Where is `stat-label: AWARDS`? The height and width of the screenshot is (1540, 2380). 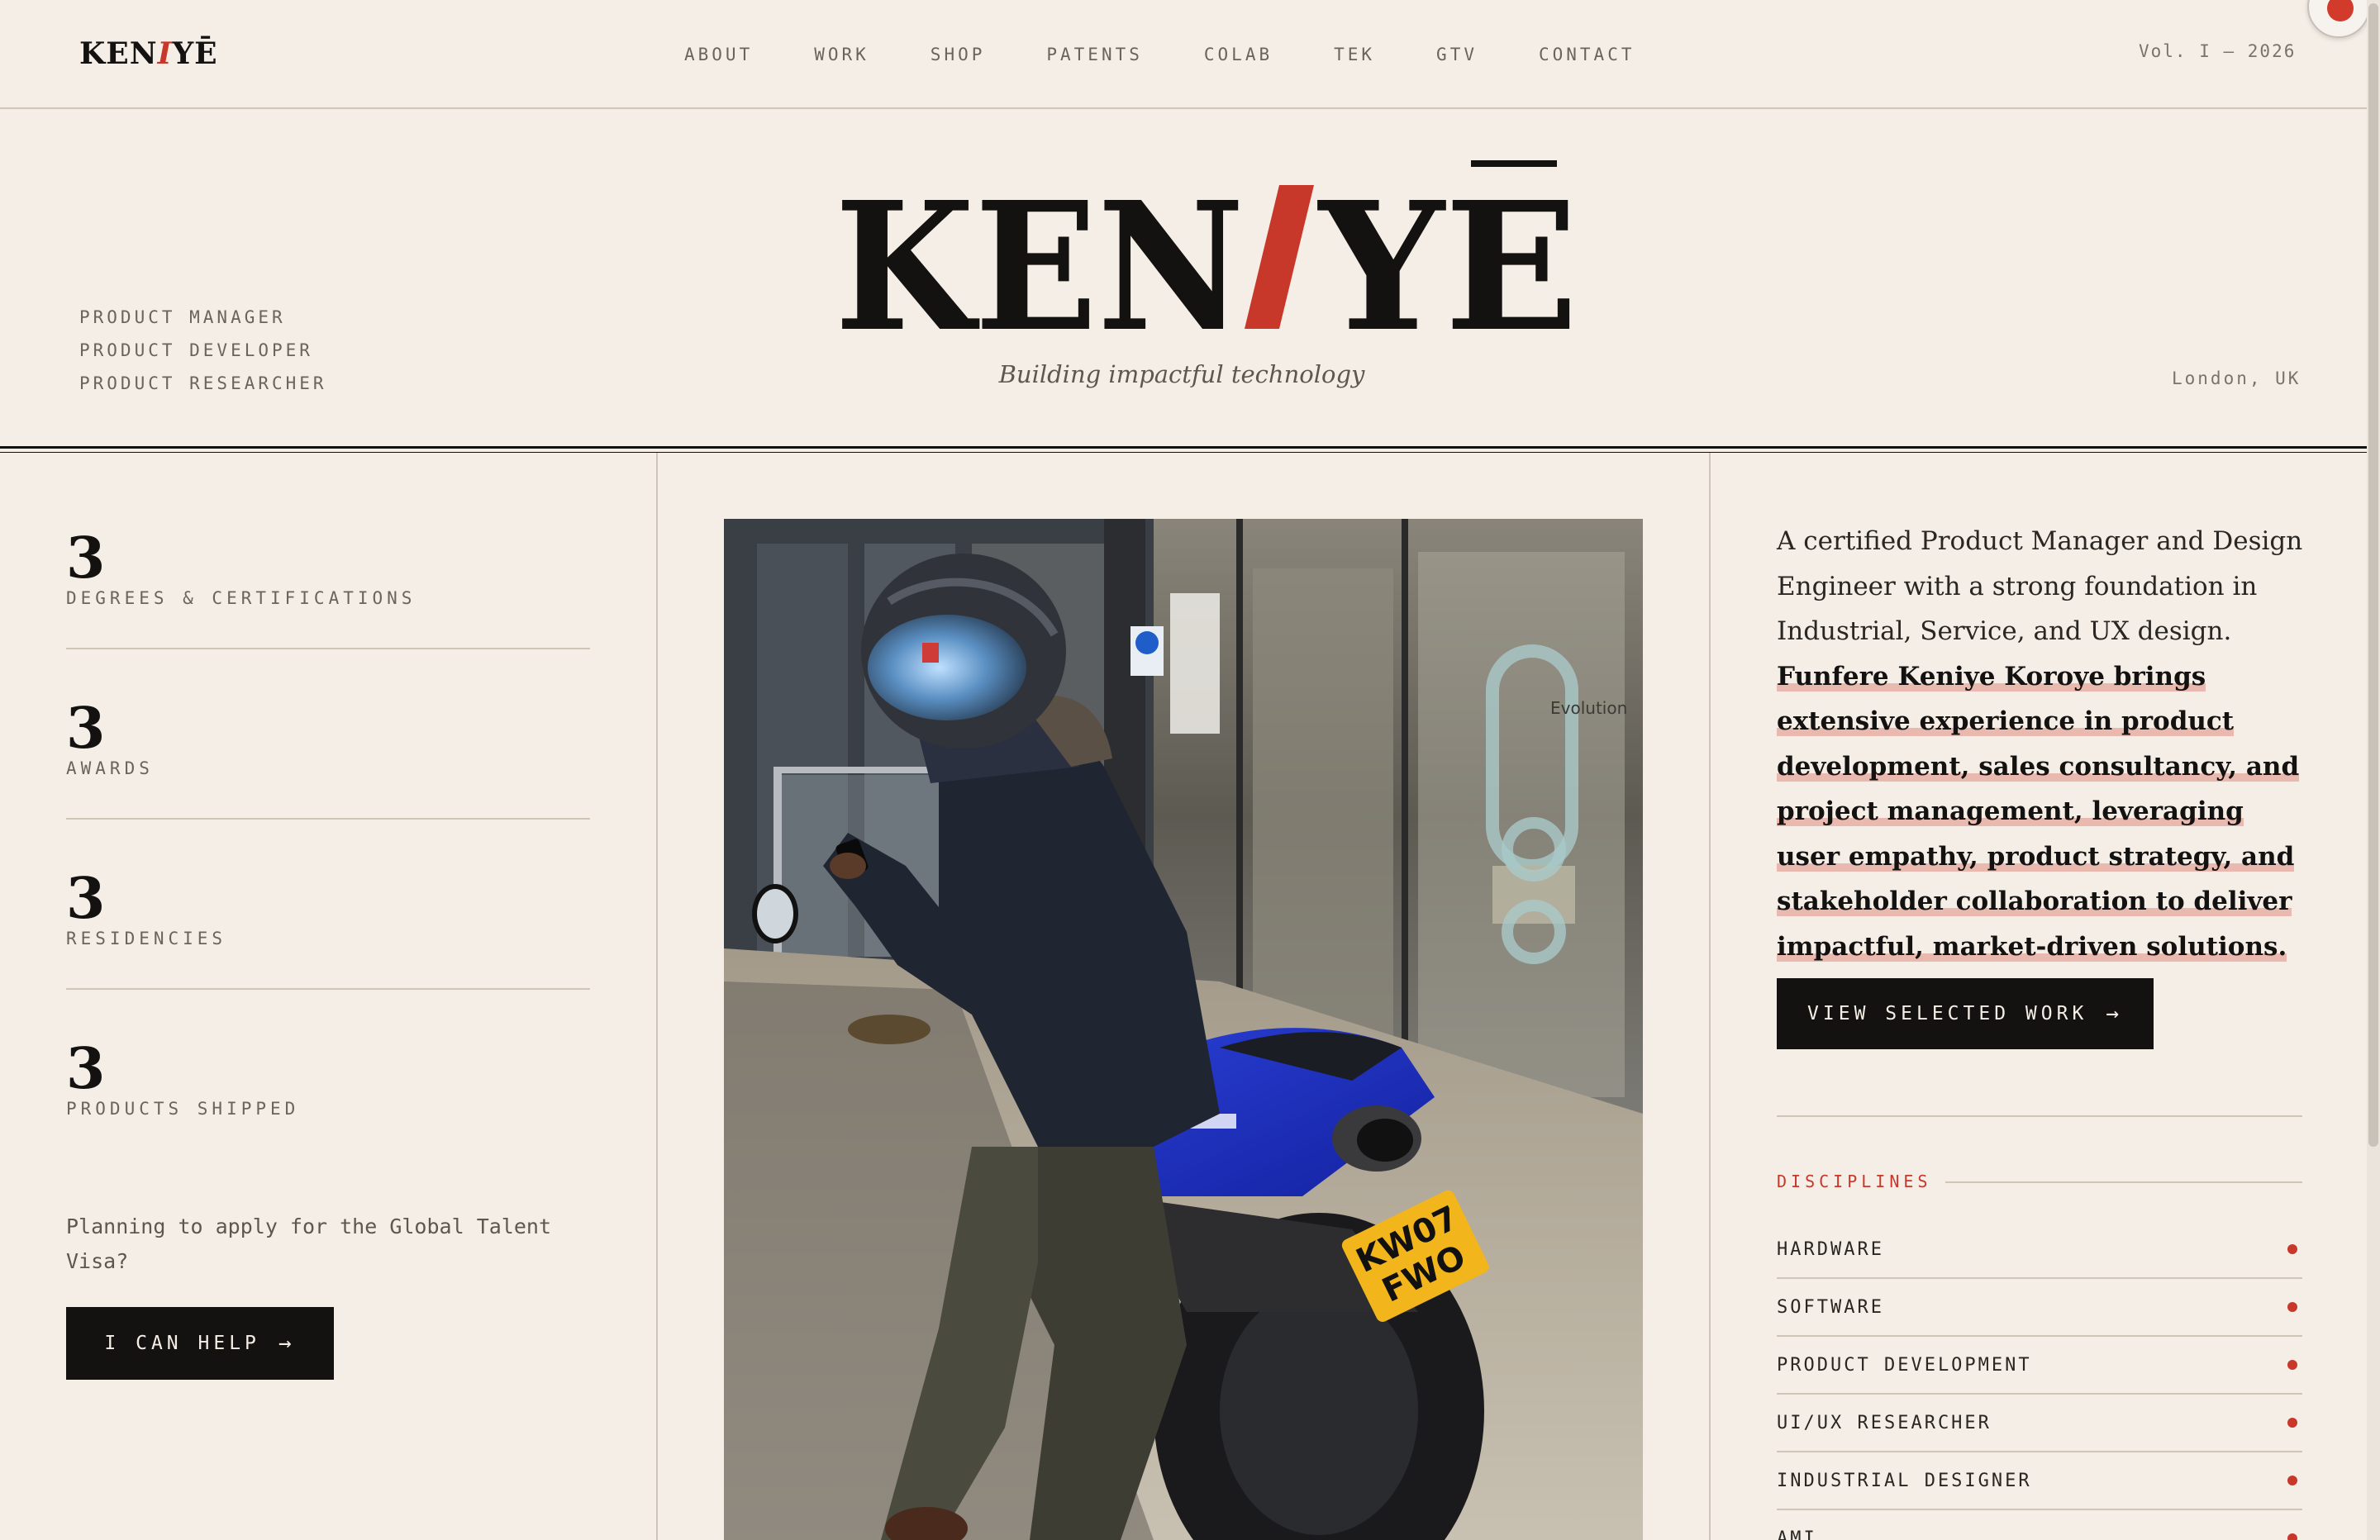
stat-label: AWARDS is located at coordinates (110, 768).